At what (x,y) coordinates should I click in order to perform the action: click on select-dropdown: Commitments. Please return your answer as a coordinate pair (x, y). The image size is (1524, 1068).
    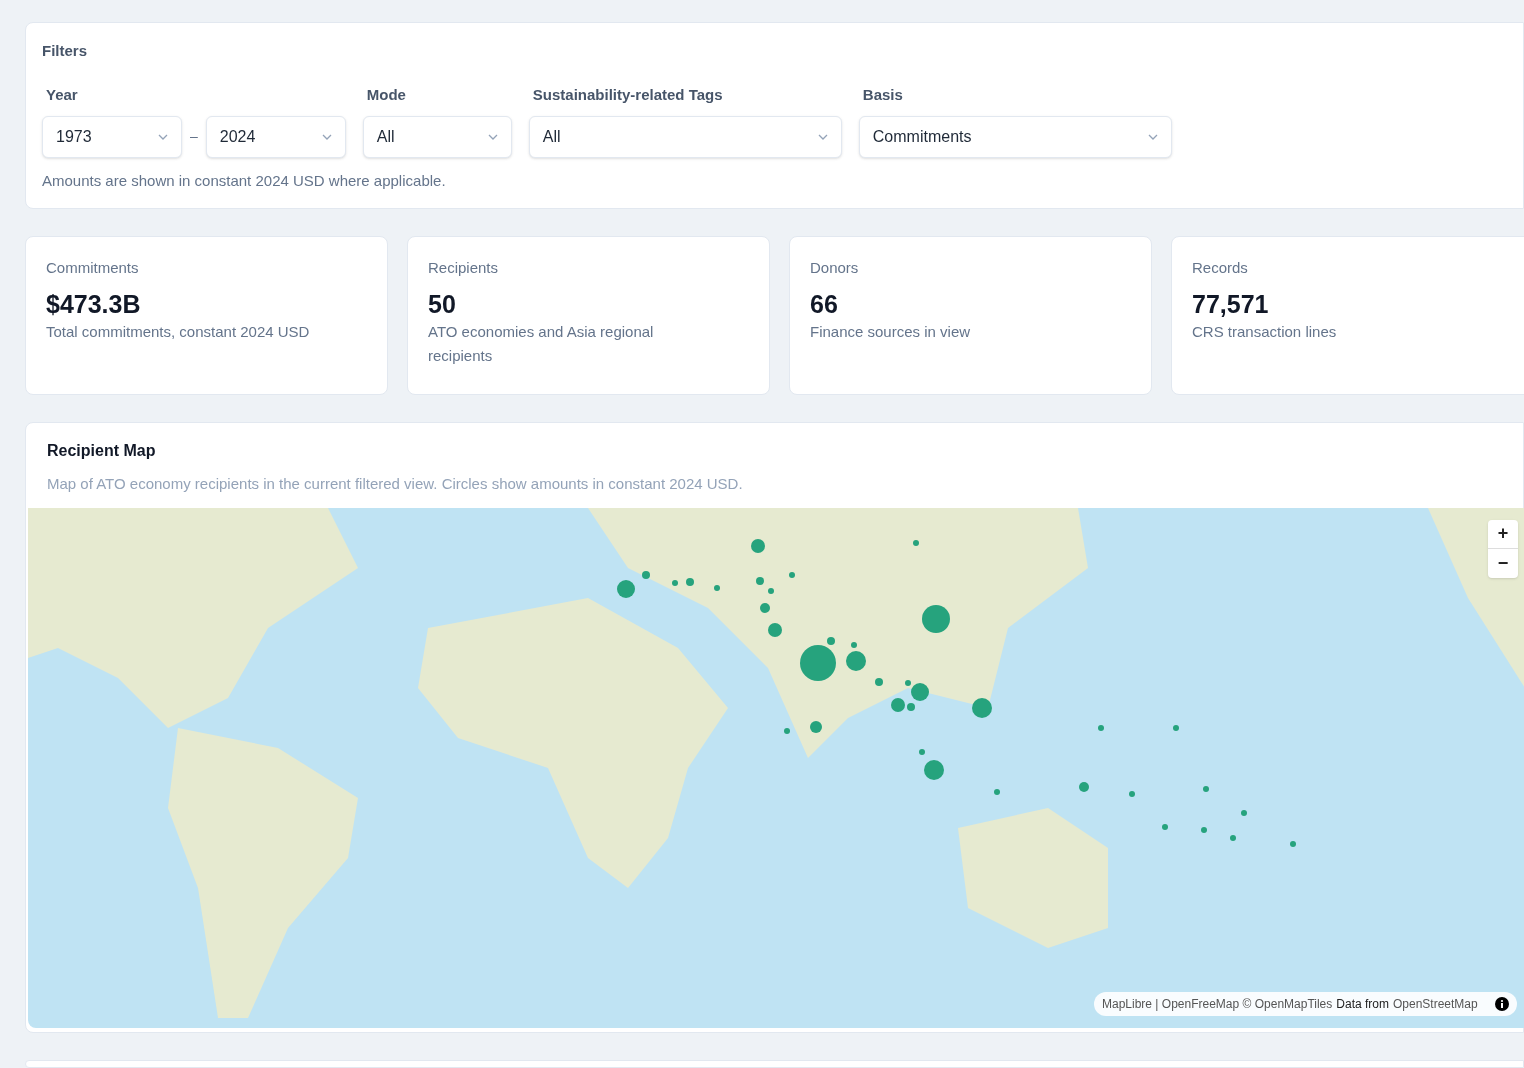
    Looking at the image, I should click on (1015, 136).